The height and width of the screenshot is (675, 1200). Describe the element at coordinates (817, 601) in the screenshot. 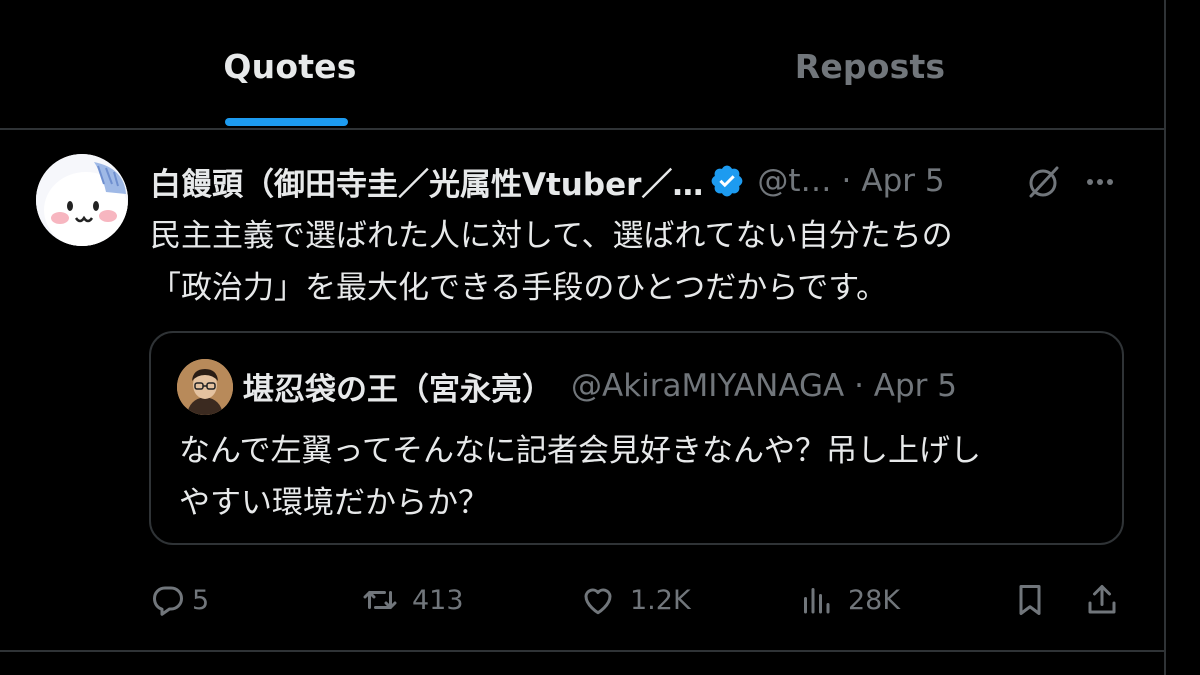

I see `analytics-icon` at that location.